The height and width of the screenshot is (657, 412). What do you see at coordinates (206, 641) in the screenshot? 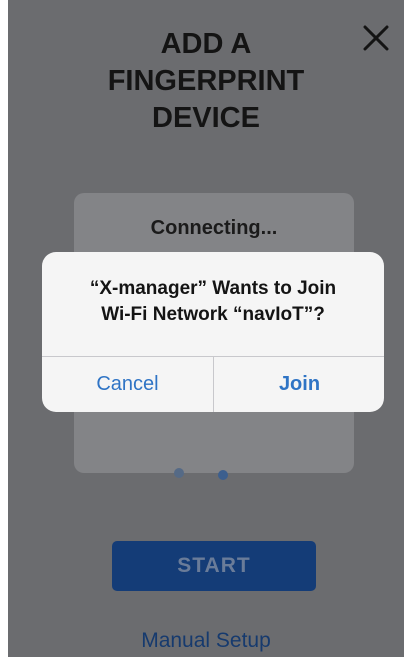
I see `manual-setup-link: Manual Setup` at bounding box center [206, 641].